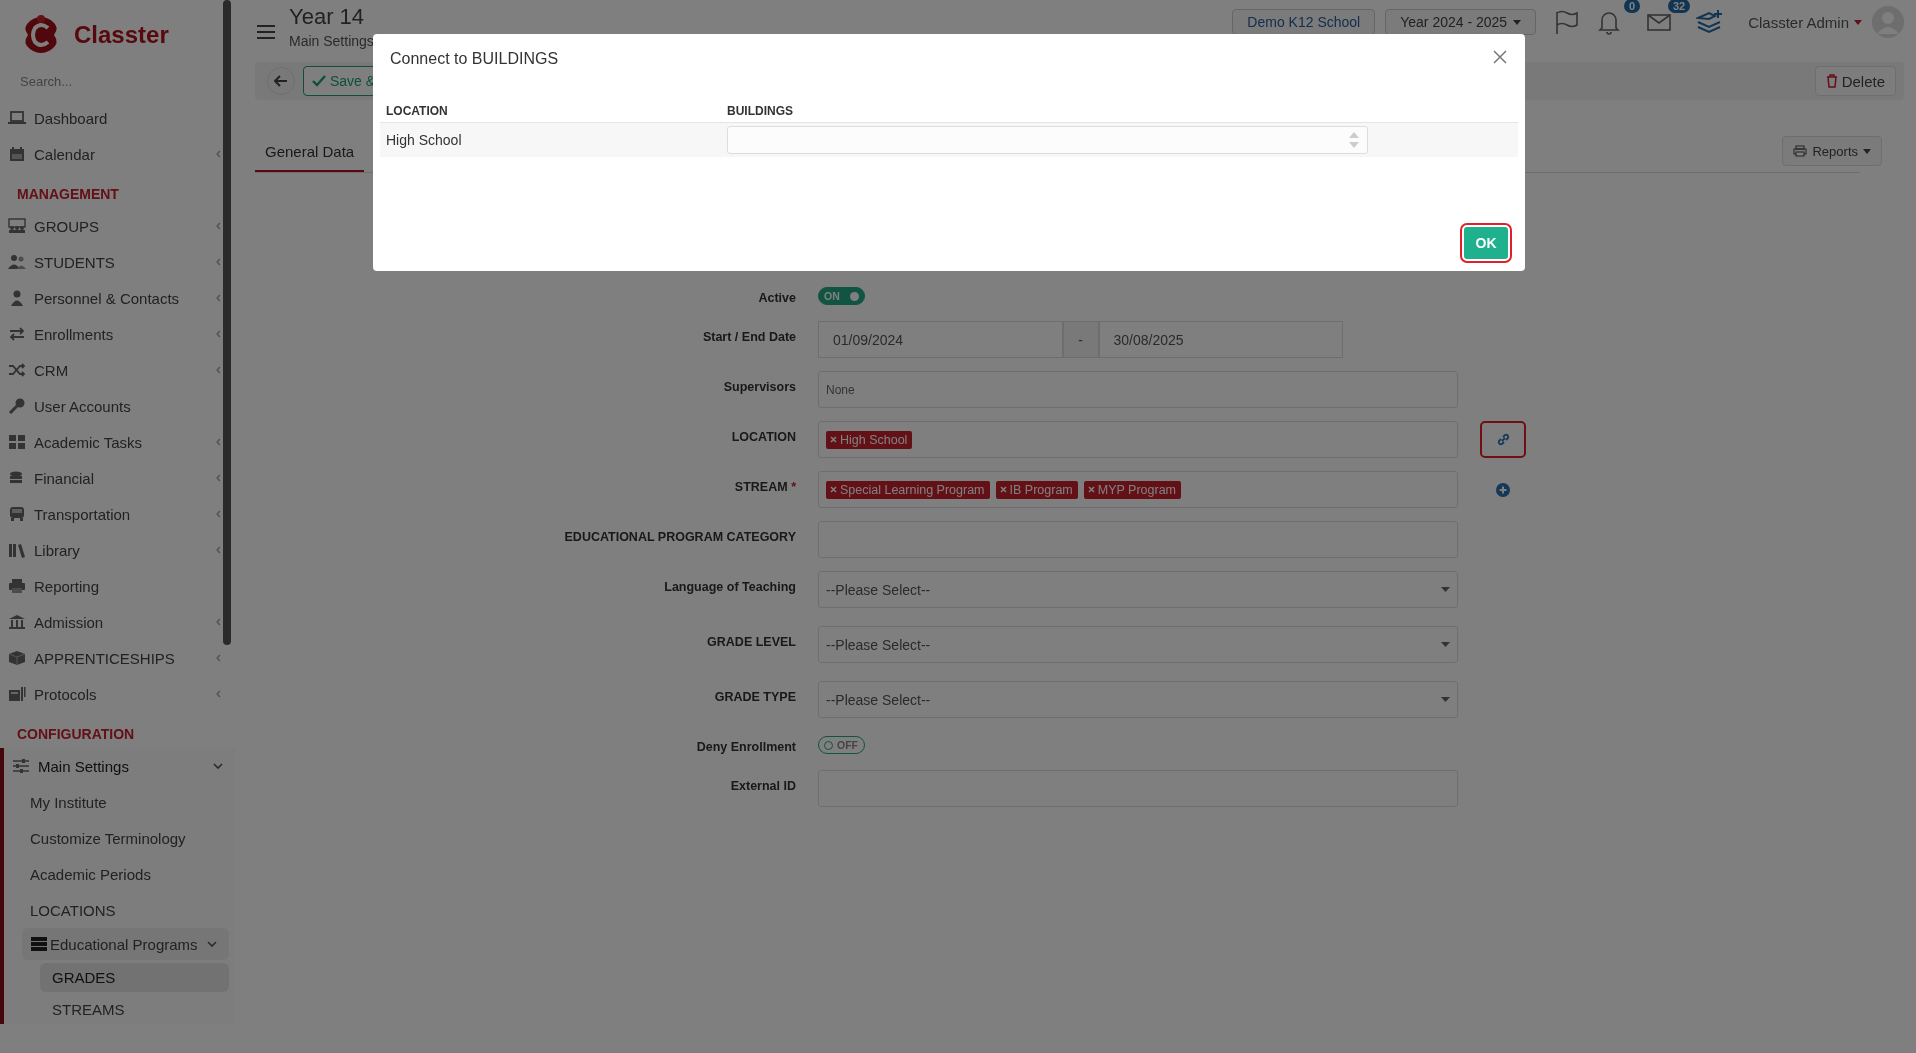  What do you see at coordinates (119, 766) in the screenshot?
I see `menu-item: Main Settings` at bounding box center [119, 766].